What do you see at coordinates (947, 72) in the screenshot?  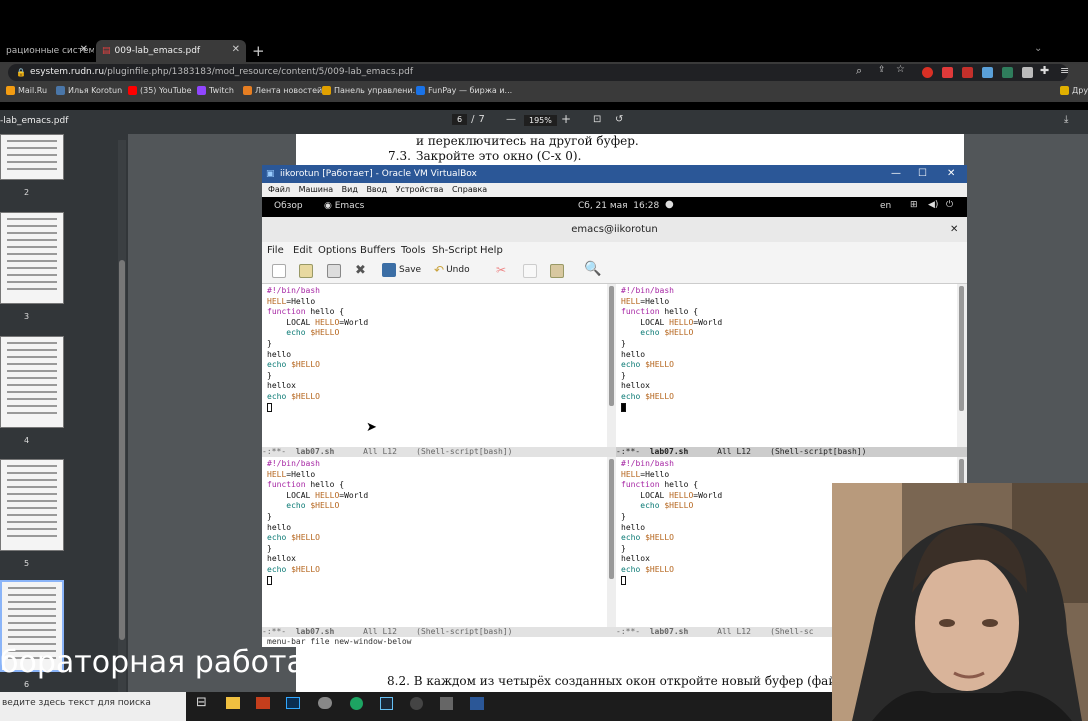 I see `extension-abp-icon` at bounding box center [947, 72].